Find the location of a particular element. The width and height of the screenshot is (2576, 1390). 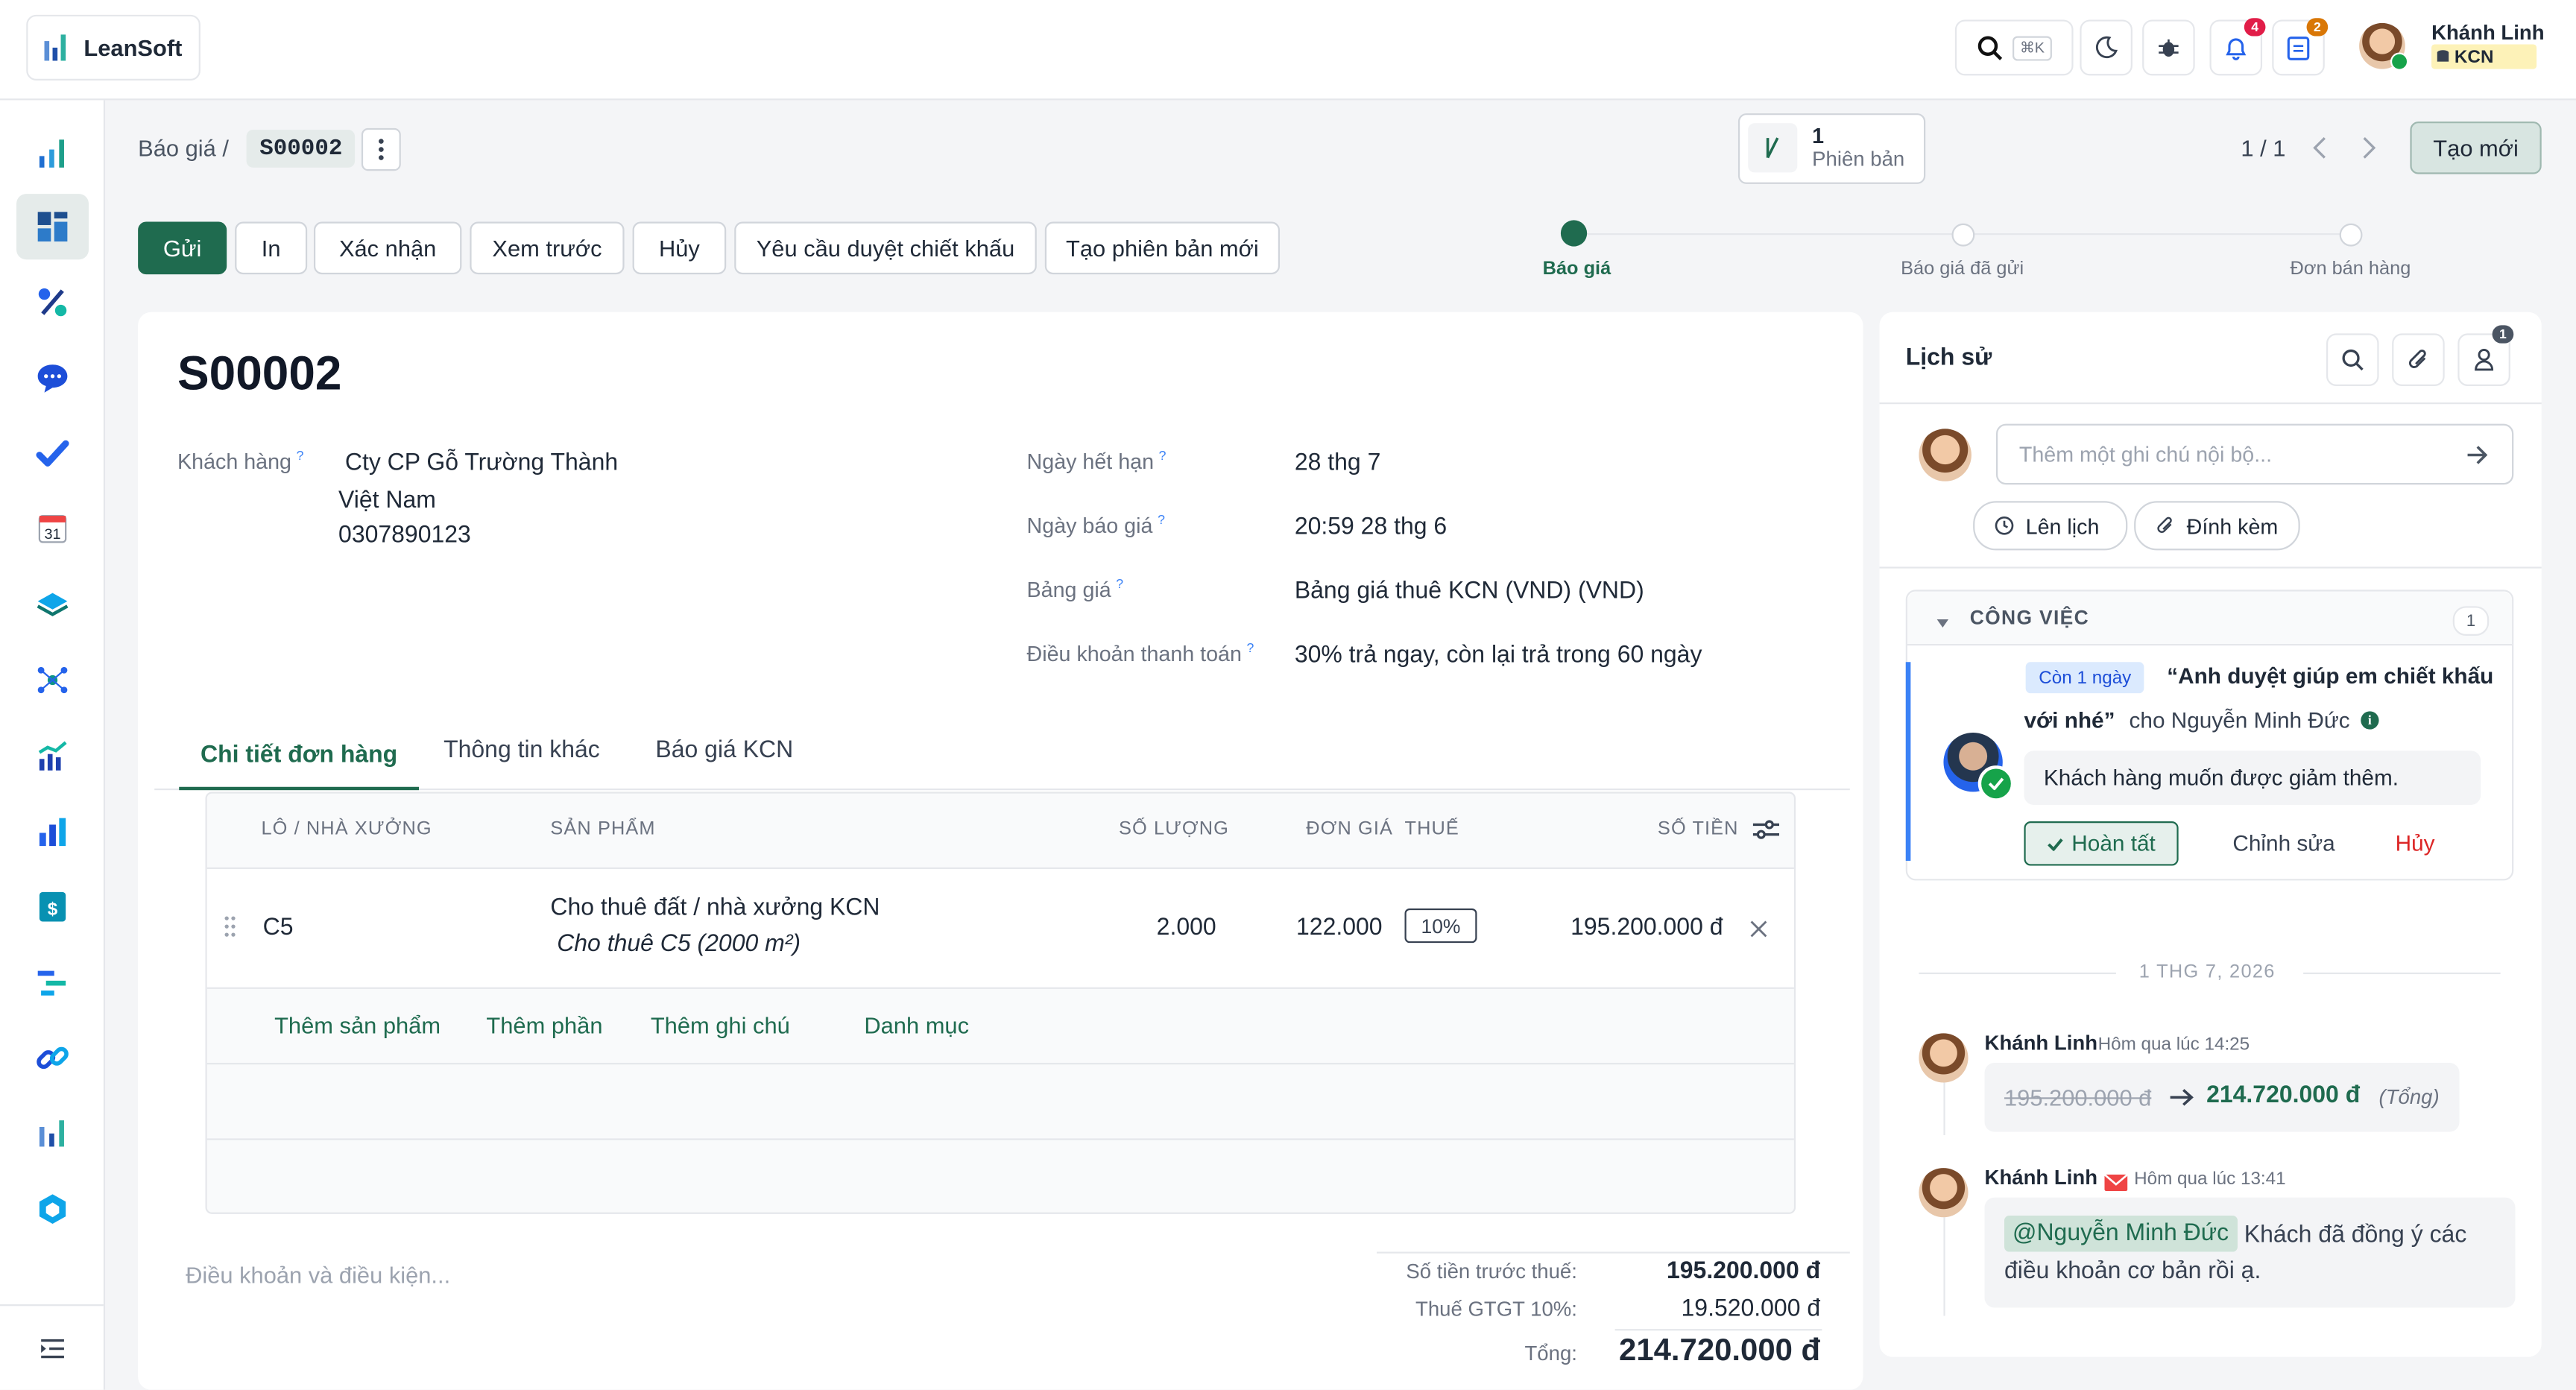

search-button: ⌘K is located at coordinates (2014, 48).